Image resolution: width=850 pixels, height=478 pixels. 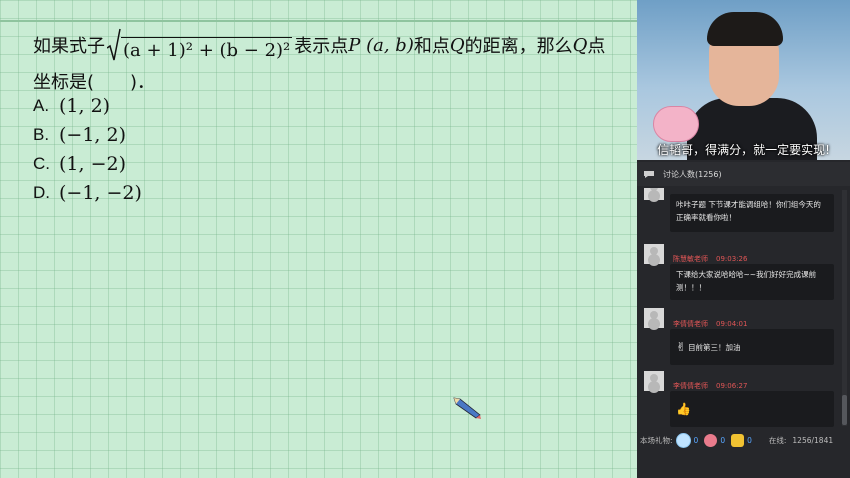 I want to click on chat-scrollbar-thumb, so click(x=844, y=410).